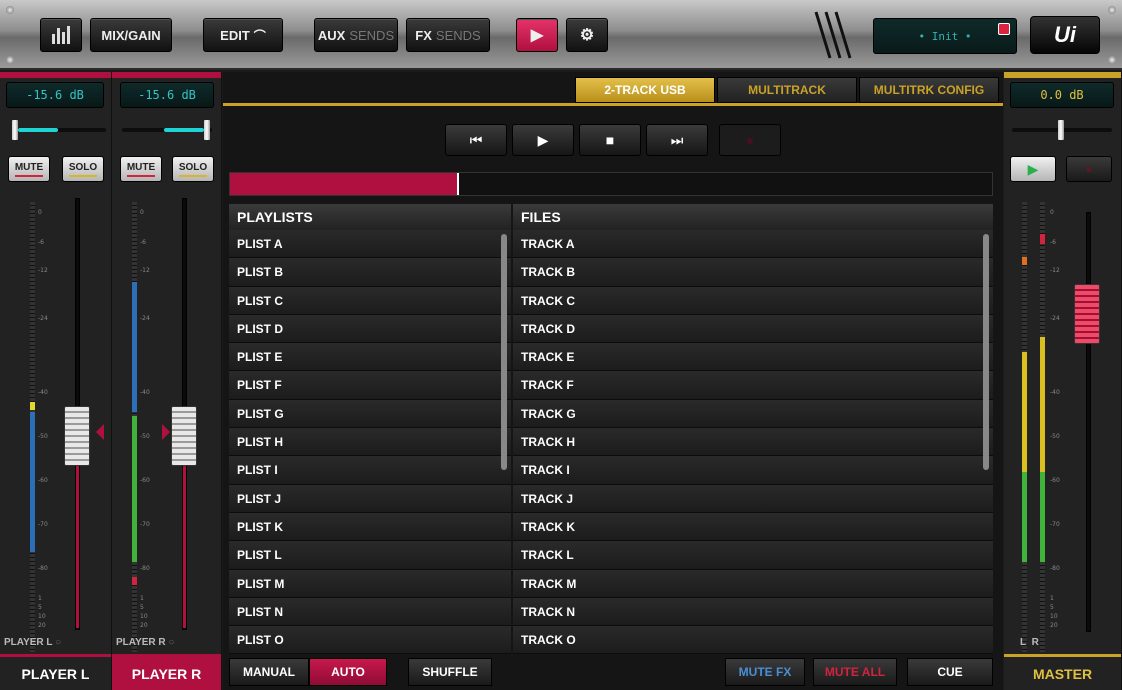 This screenshot has width=1122, height=690. What do you see at coordinates (986, 352) in the screenshot?
I see `files-scrollbar` at bounding box center [986, 352].